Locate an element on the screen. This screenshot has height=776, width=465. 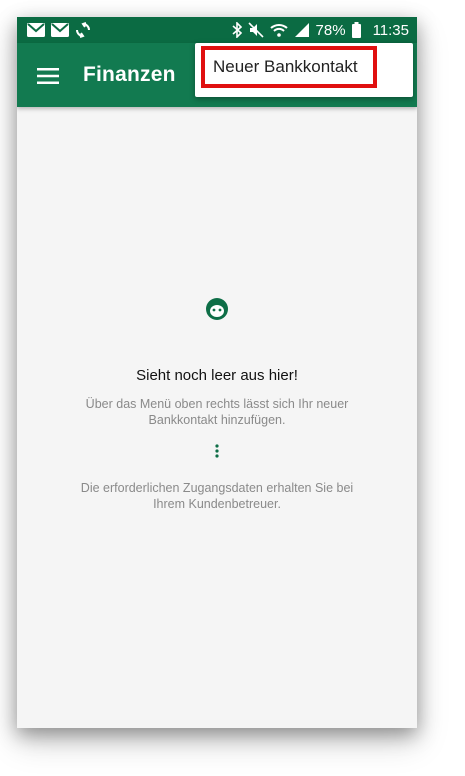
menu-button is located at coordinates (48, 76).